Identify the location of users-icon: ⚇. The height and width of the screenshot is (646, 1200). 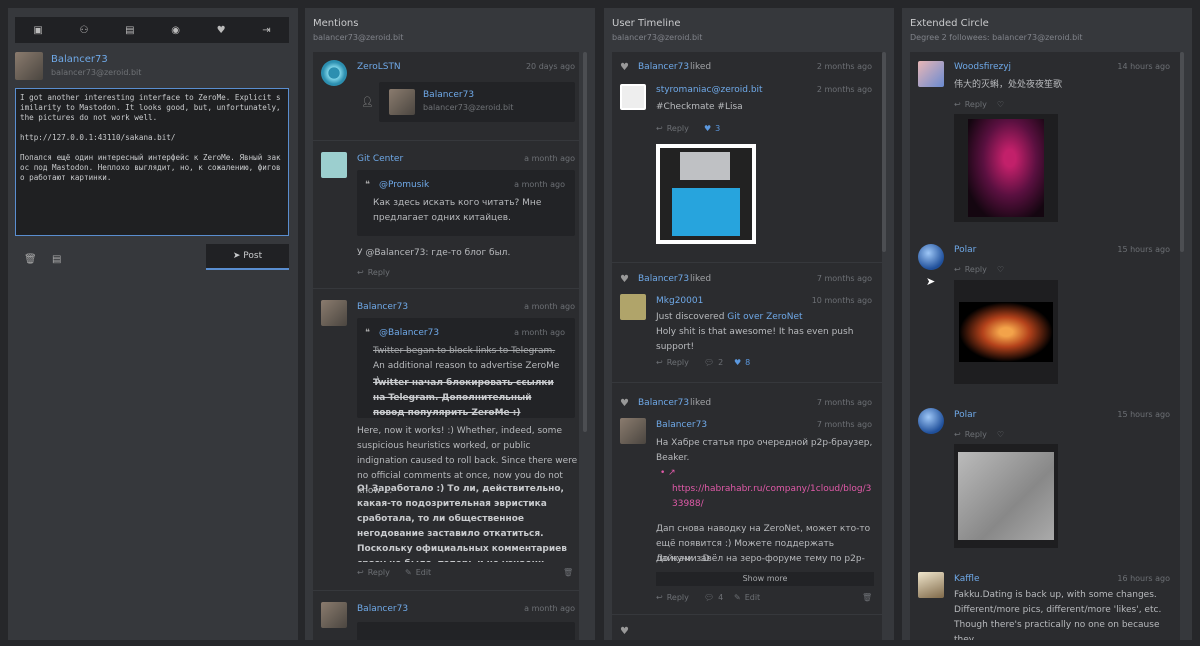
(83, 30).